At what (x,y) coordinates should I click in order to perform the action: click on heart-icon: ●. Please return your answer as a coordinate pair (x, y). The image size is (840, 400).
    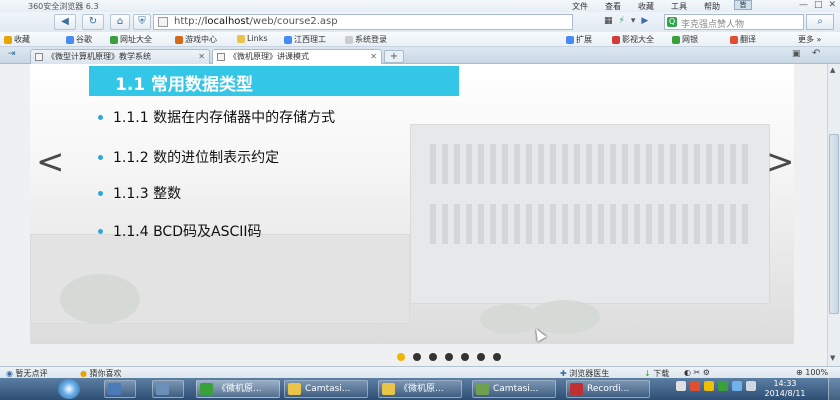
    Looking at the image, I should click on (83, 373).